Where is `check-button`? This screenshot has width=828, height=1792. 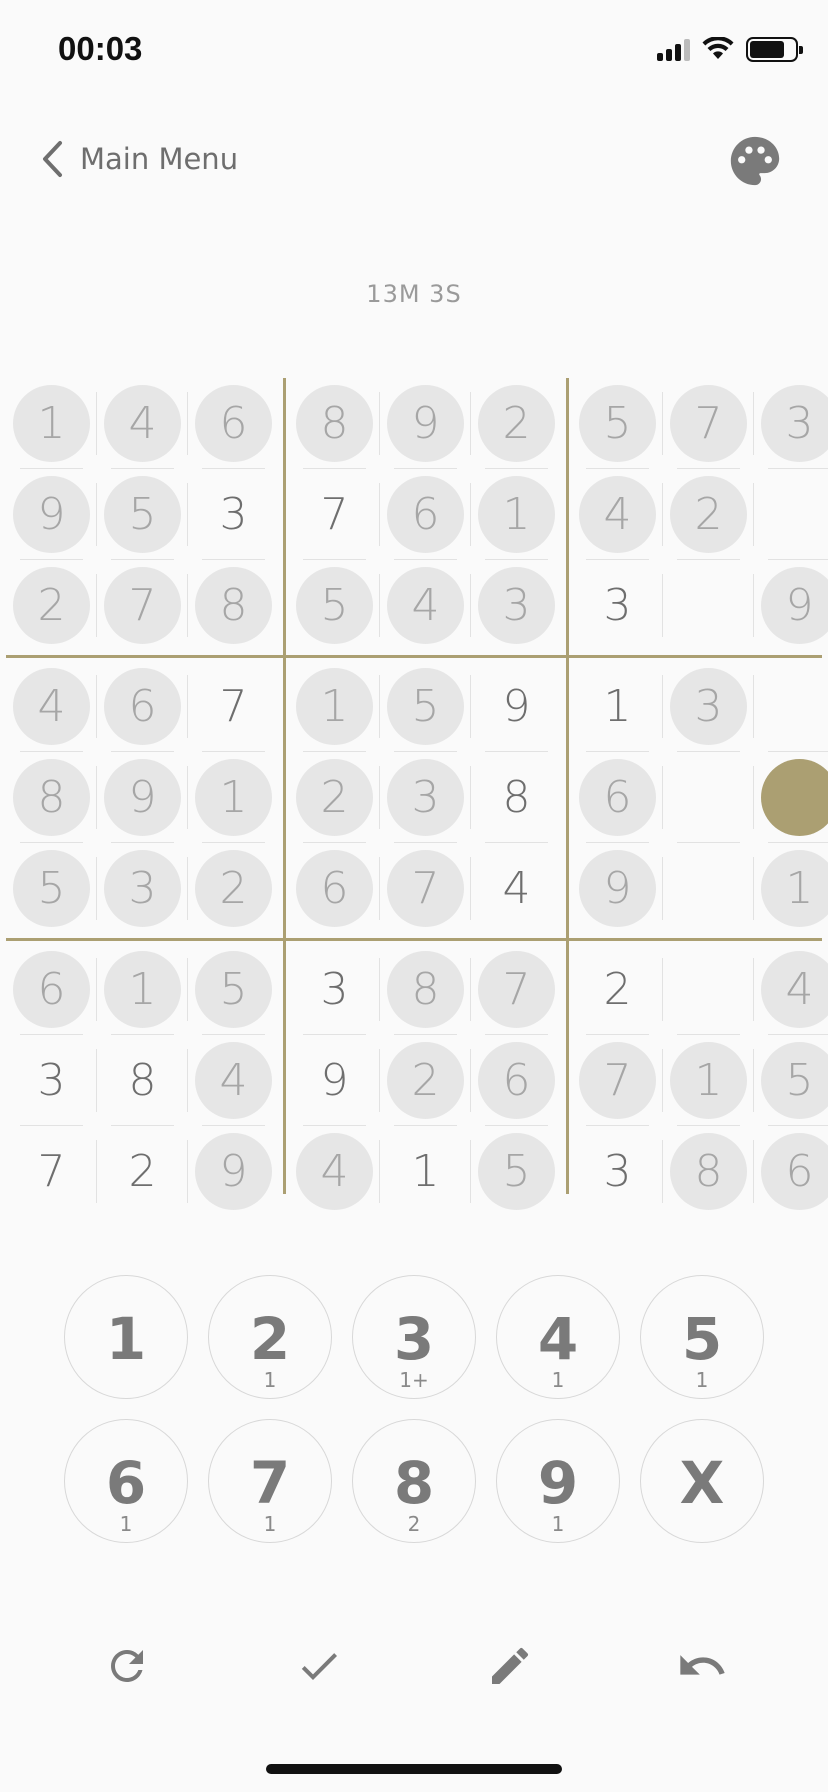
check-button is located at coordinates (319, 1666).